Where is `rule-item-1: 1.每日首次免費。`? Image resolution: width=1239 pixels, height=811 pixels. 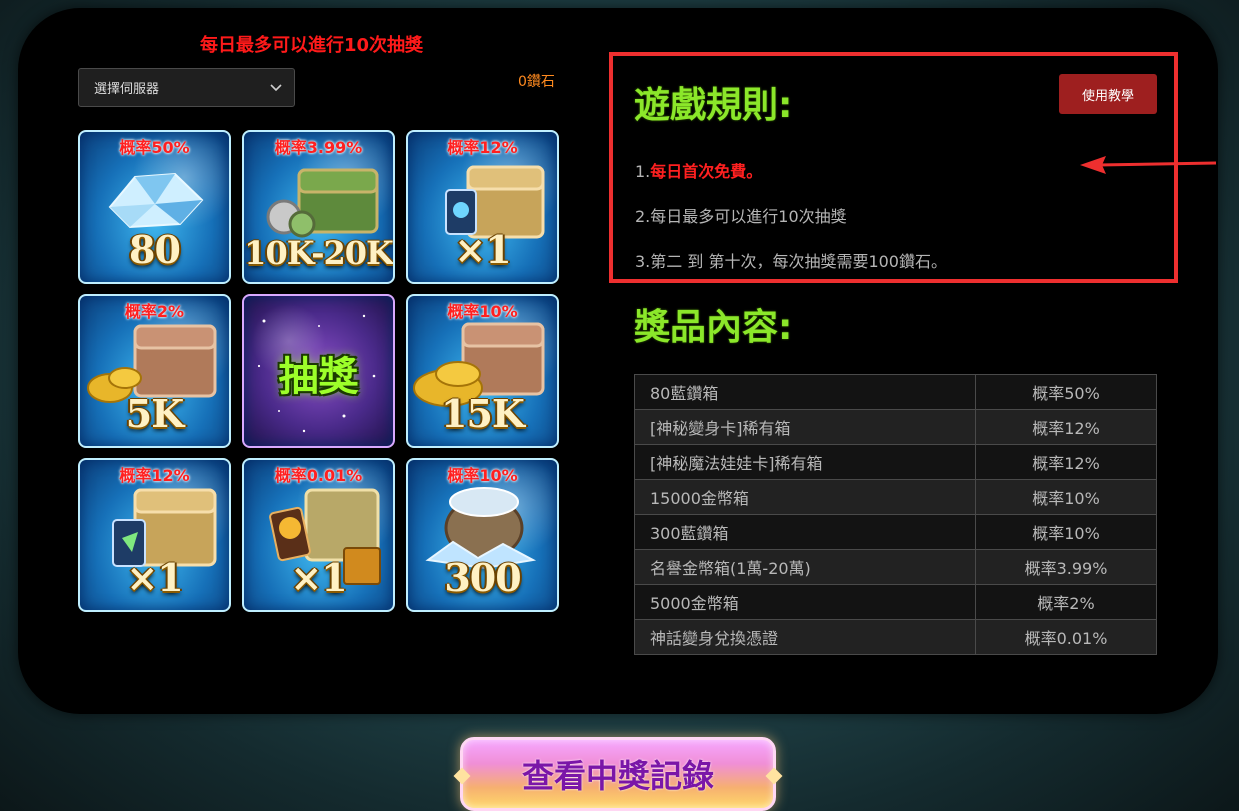 rule-item-1: 1.每日首次免費。 is located at coordinates (698, 170).